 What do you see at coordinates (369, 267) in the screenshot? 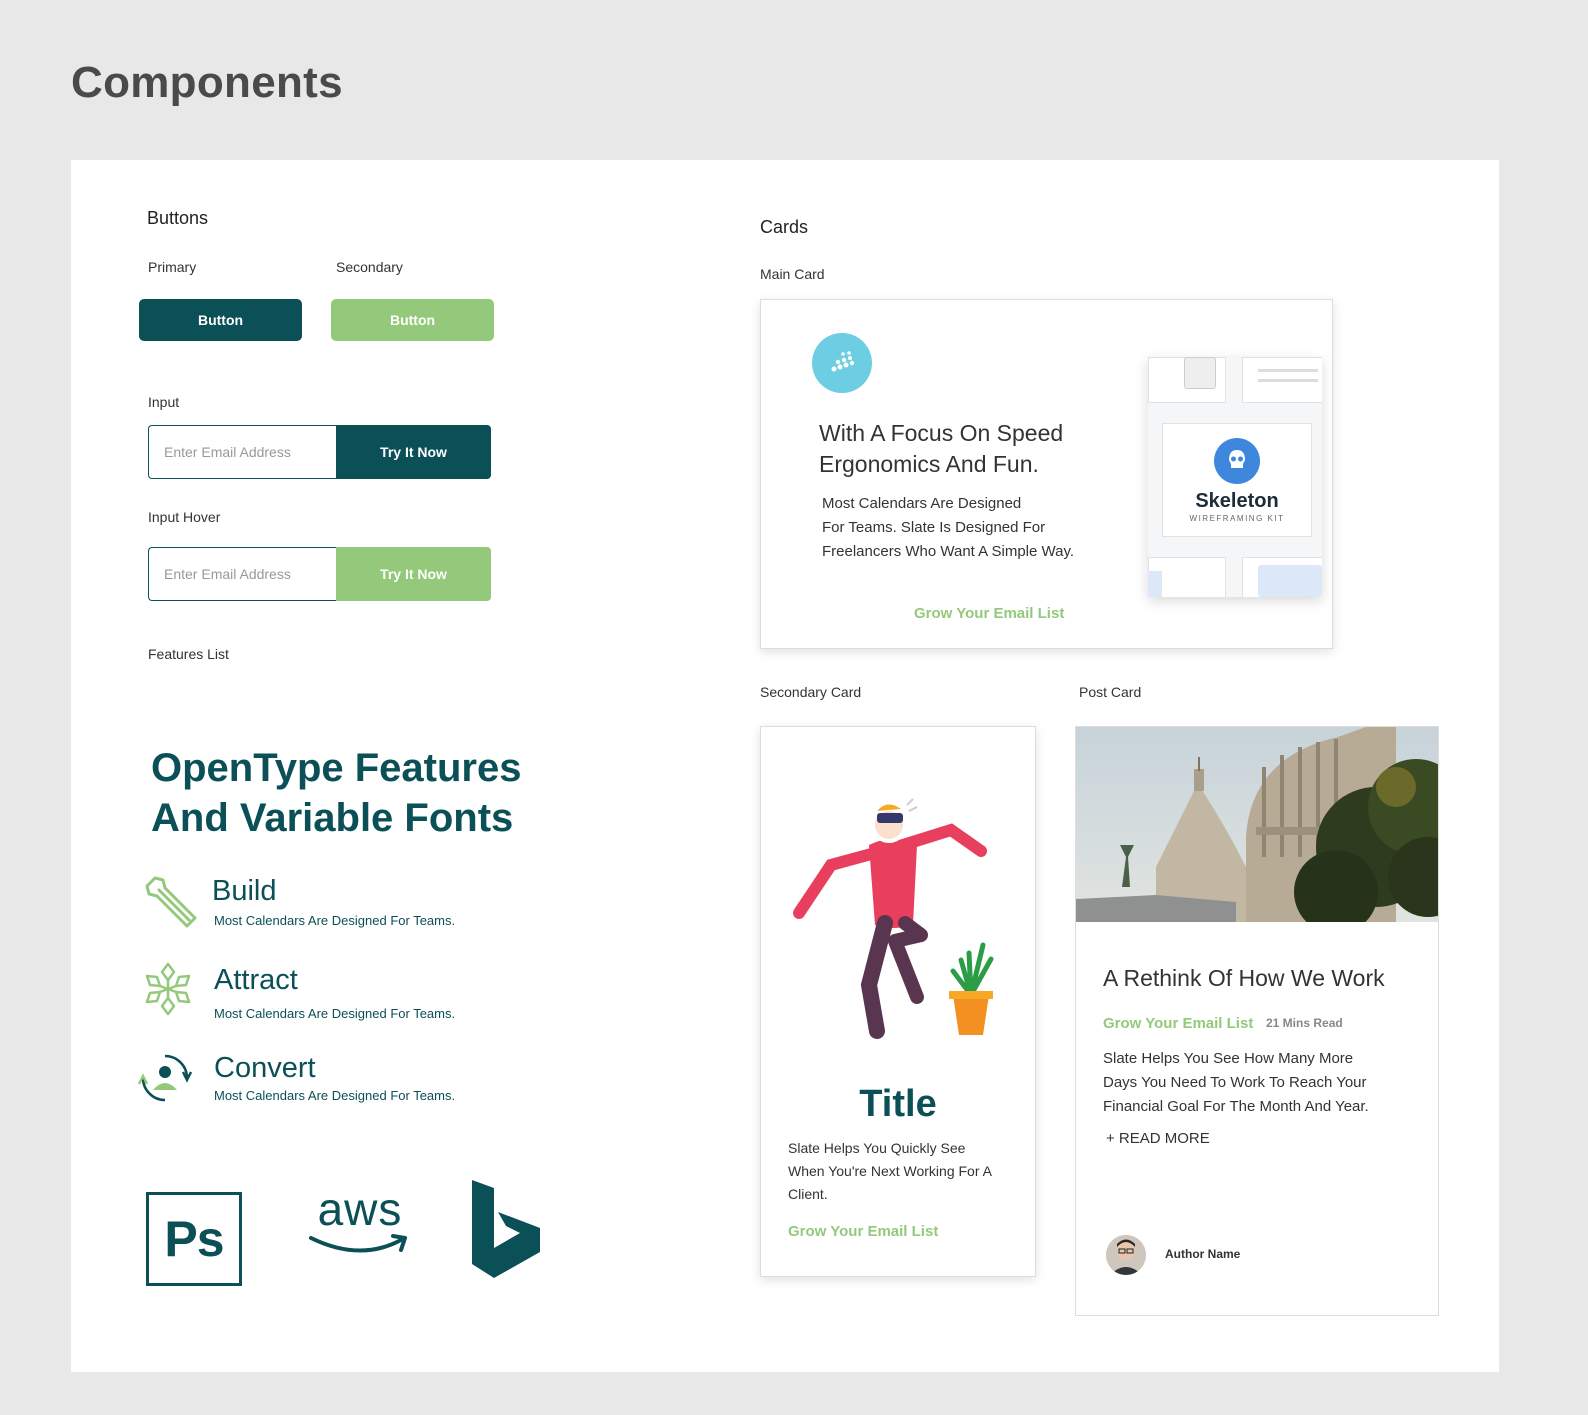
I see `secondary-label: Secondary` at bounding box center [369, 267].